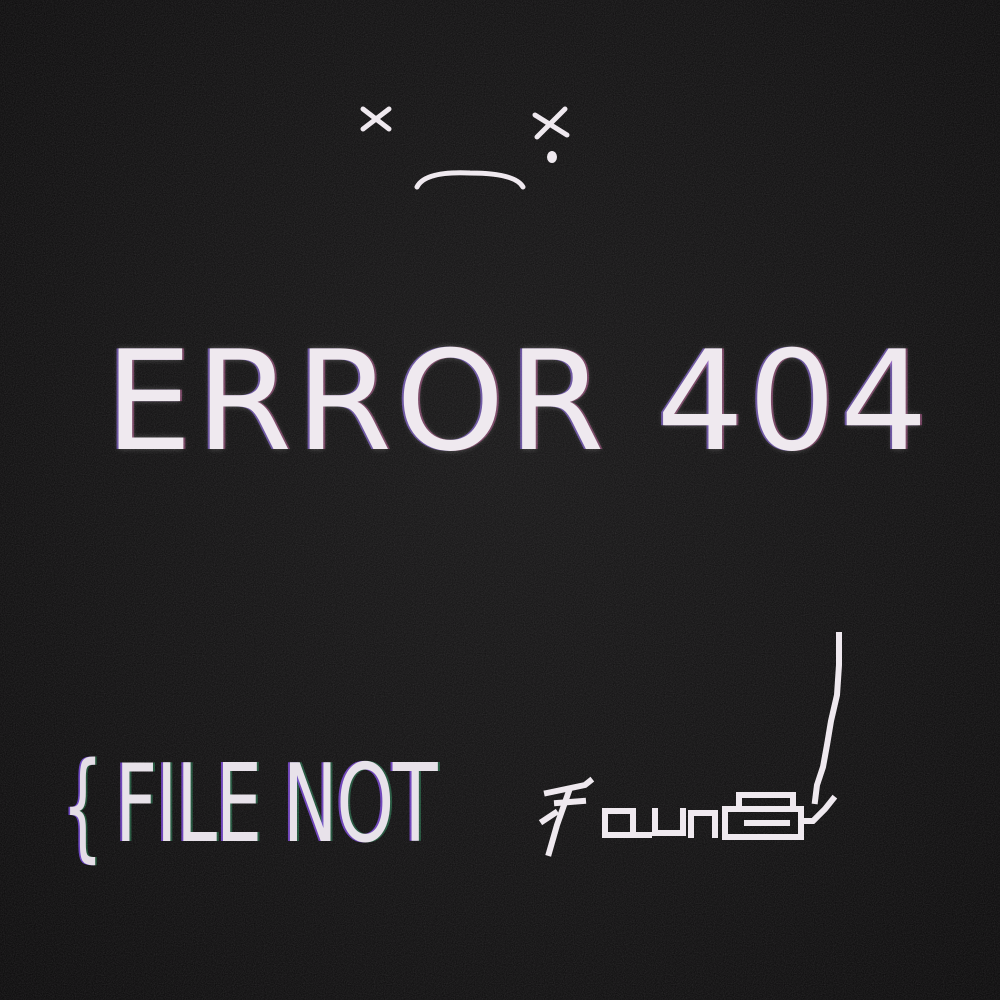  Describe the element at coordinates (669, 822) in the screenshot. I see `glyph-u` at that location.